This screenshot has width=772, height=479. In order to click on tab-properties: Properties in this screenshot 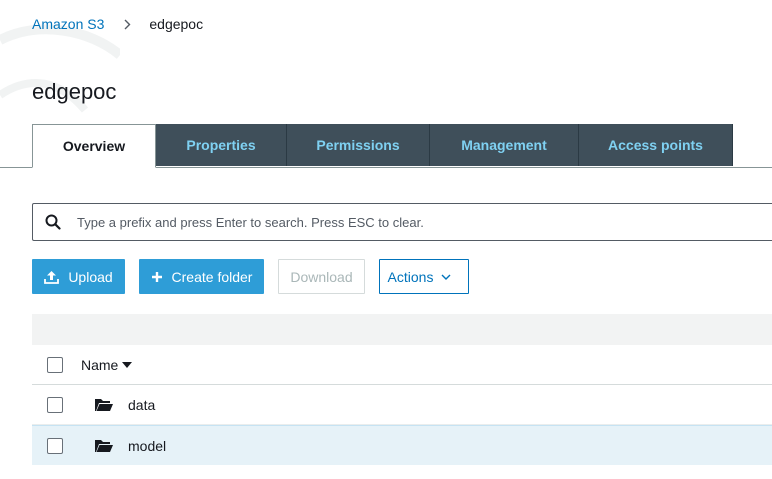, I will do `click(221, 145)`.